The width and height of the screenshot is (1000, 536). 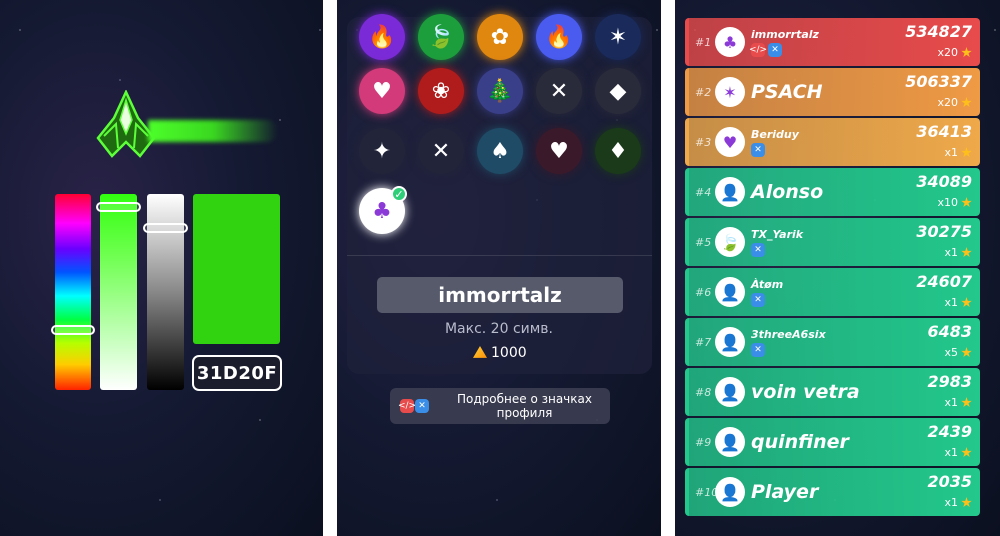 What do you see at coordinates (730, 242) in the screenshot?
I see `avatar: 🍃` at bounding box center [730, 242].